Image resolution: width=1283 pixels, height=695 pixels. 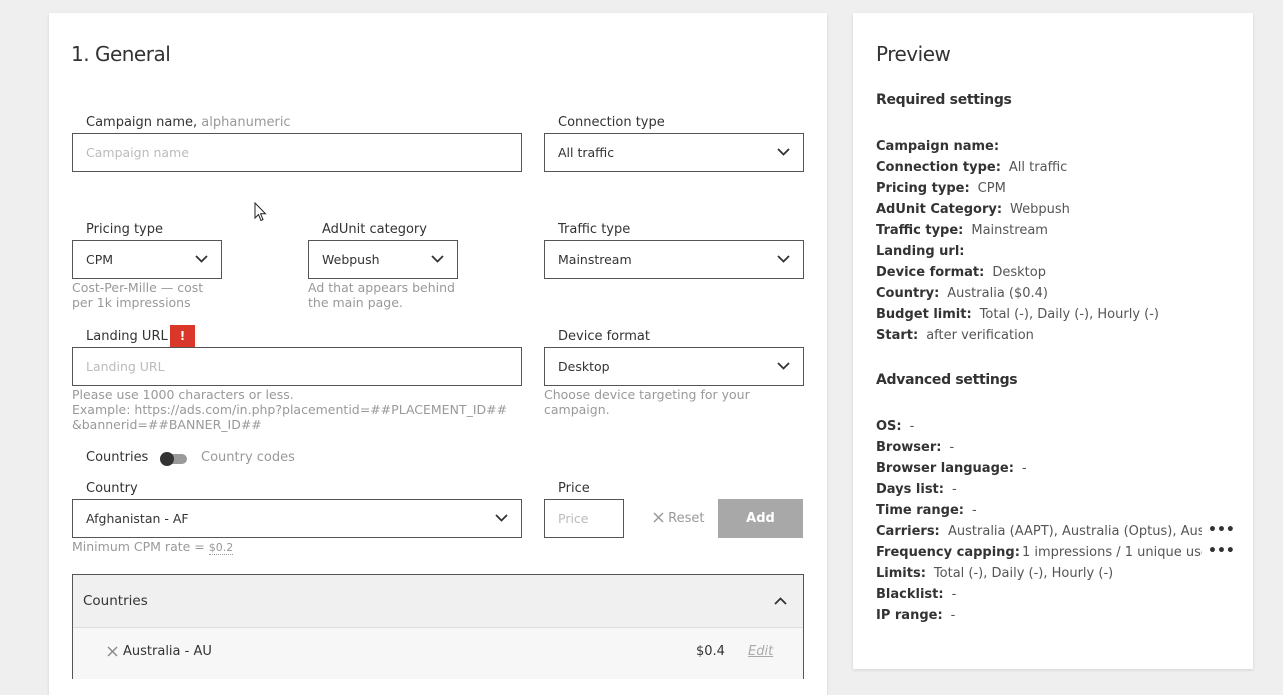 I want to click on connection-type-label: Connection type, so click(x=611, y=122).